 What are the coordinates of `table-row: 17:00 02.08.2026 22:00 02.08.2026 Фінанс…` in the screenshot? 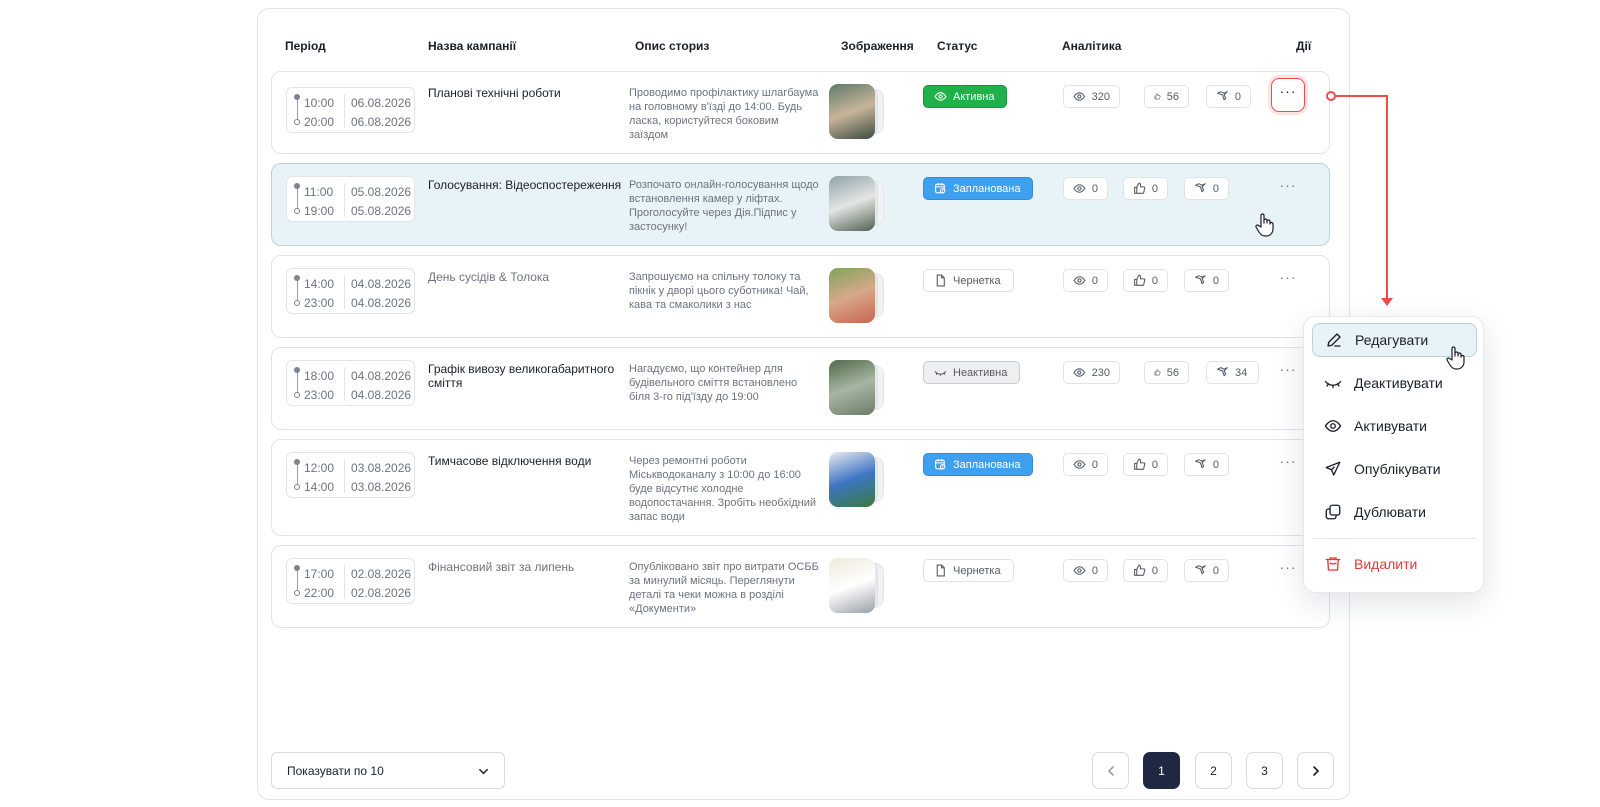 It's located at (800, 586).